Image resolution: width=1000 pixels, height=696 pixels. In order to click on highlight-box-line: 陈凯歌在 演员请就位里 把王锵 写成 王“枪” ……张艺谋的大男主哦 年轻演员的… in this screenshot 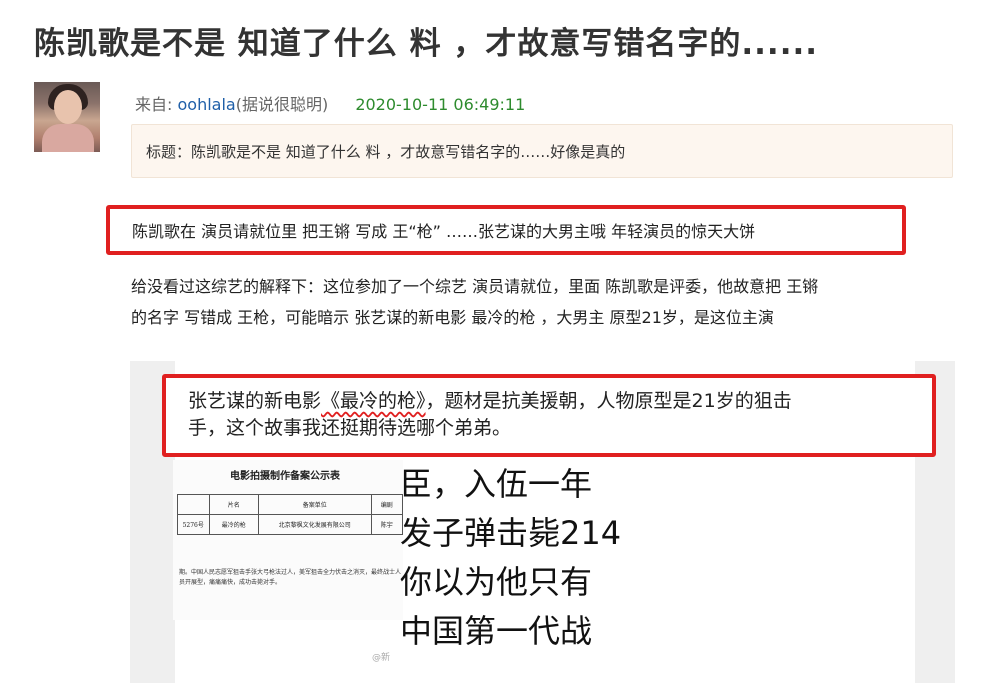, I will do `click(506, 230)`.